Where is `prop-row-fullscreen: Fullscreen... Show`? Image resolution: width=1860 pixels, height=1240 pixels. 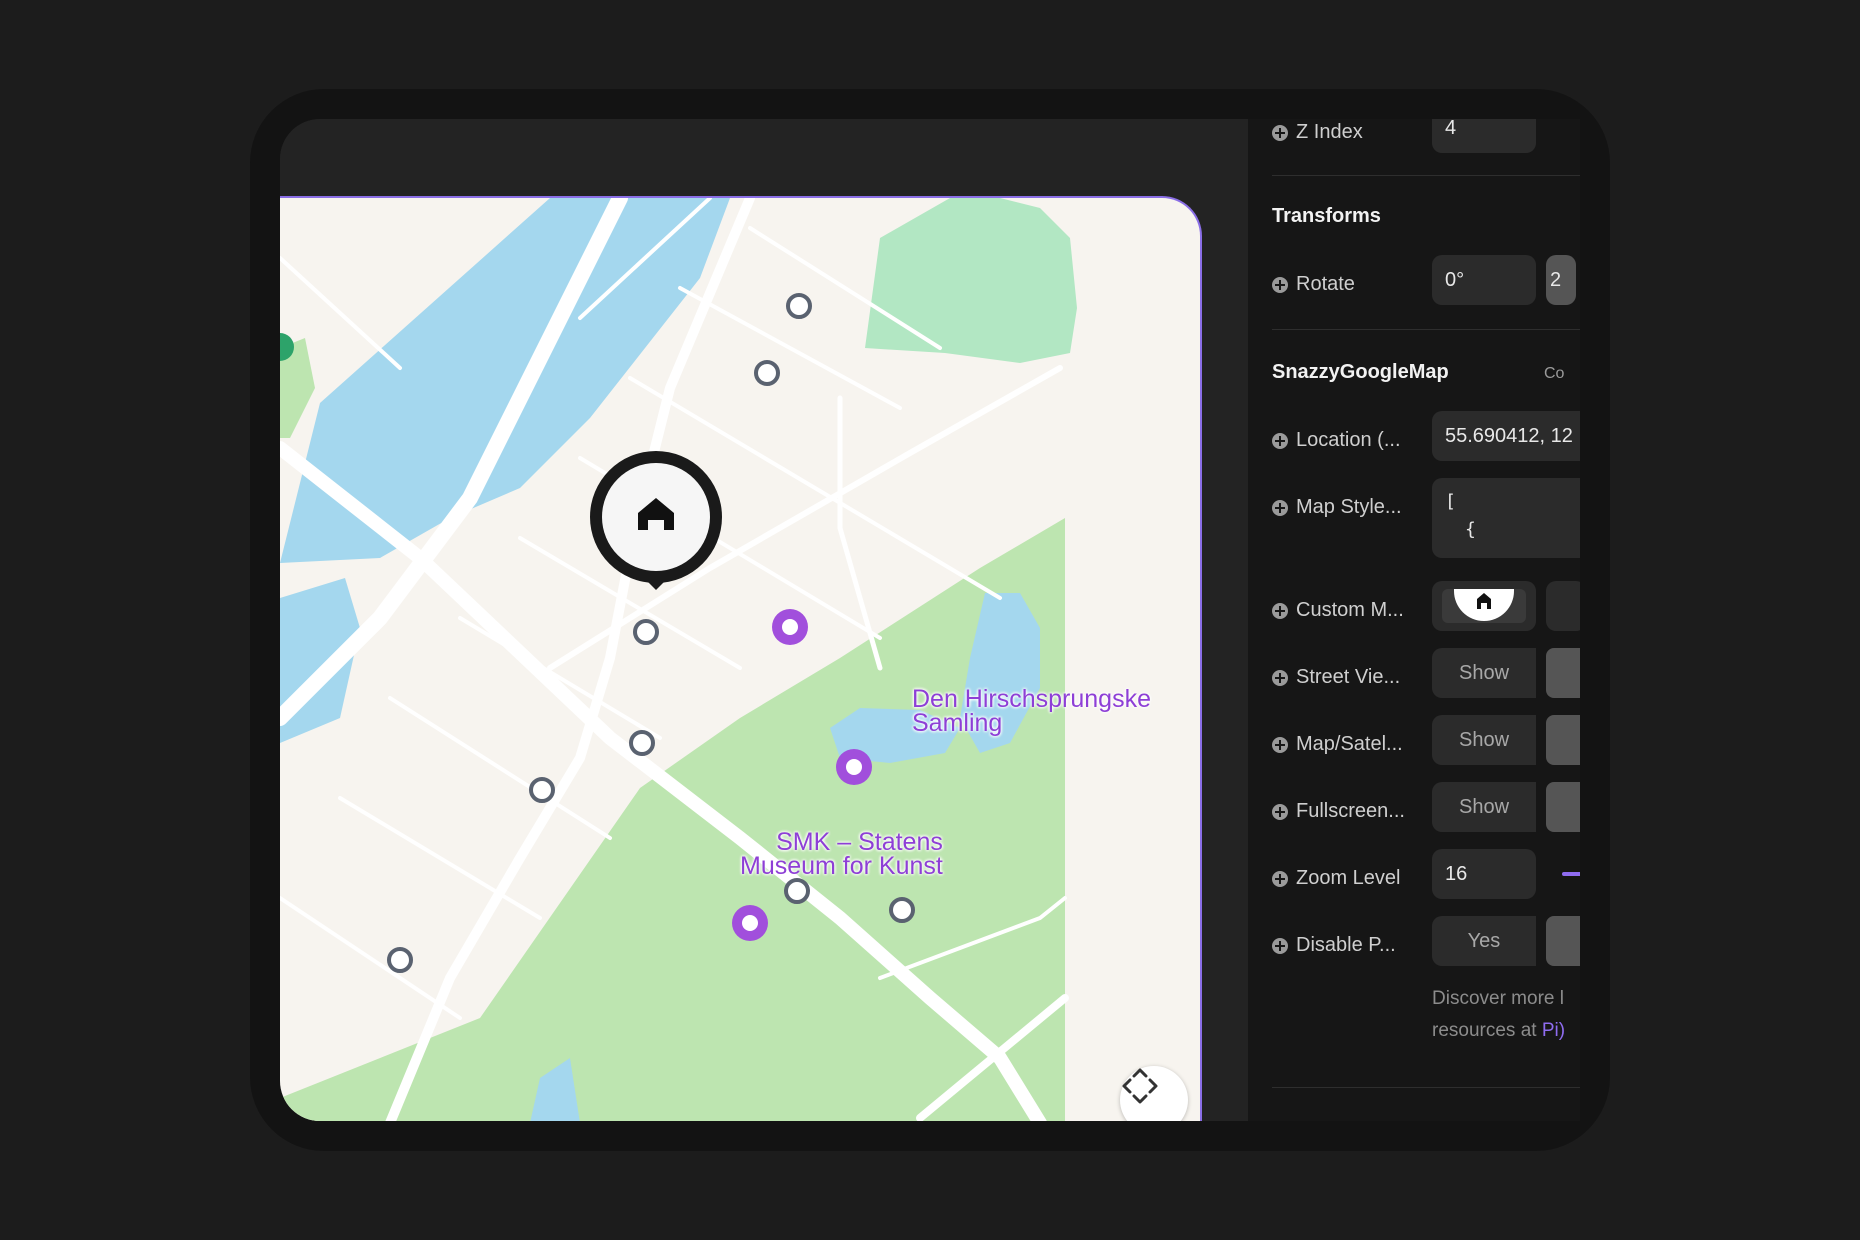
prop-row-fullscreen: Fullscreen... Show is located at coordinates (1426, 812).